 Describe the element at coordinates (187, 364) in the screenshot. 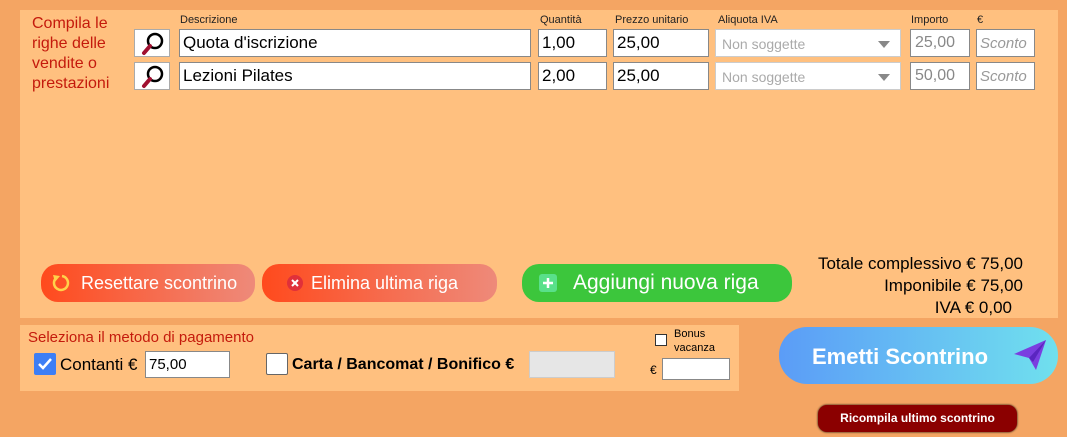

I see `contanti-amount-input: 75,00` at that location.